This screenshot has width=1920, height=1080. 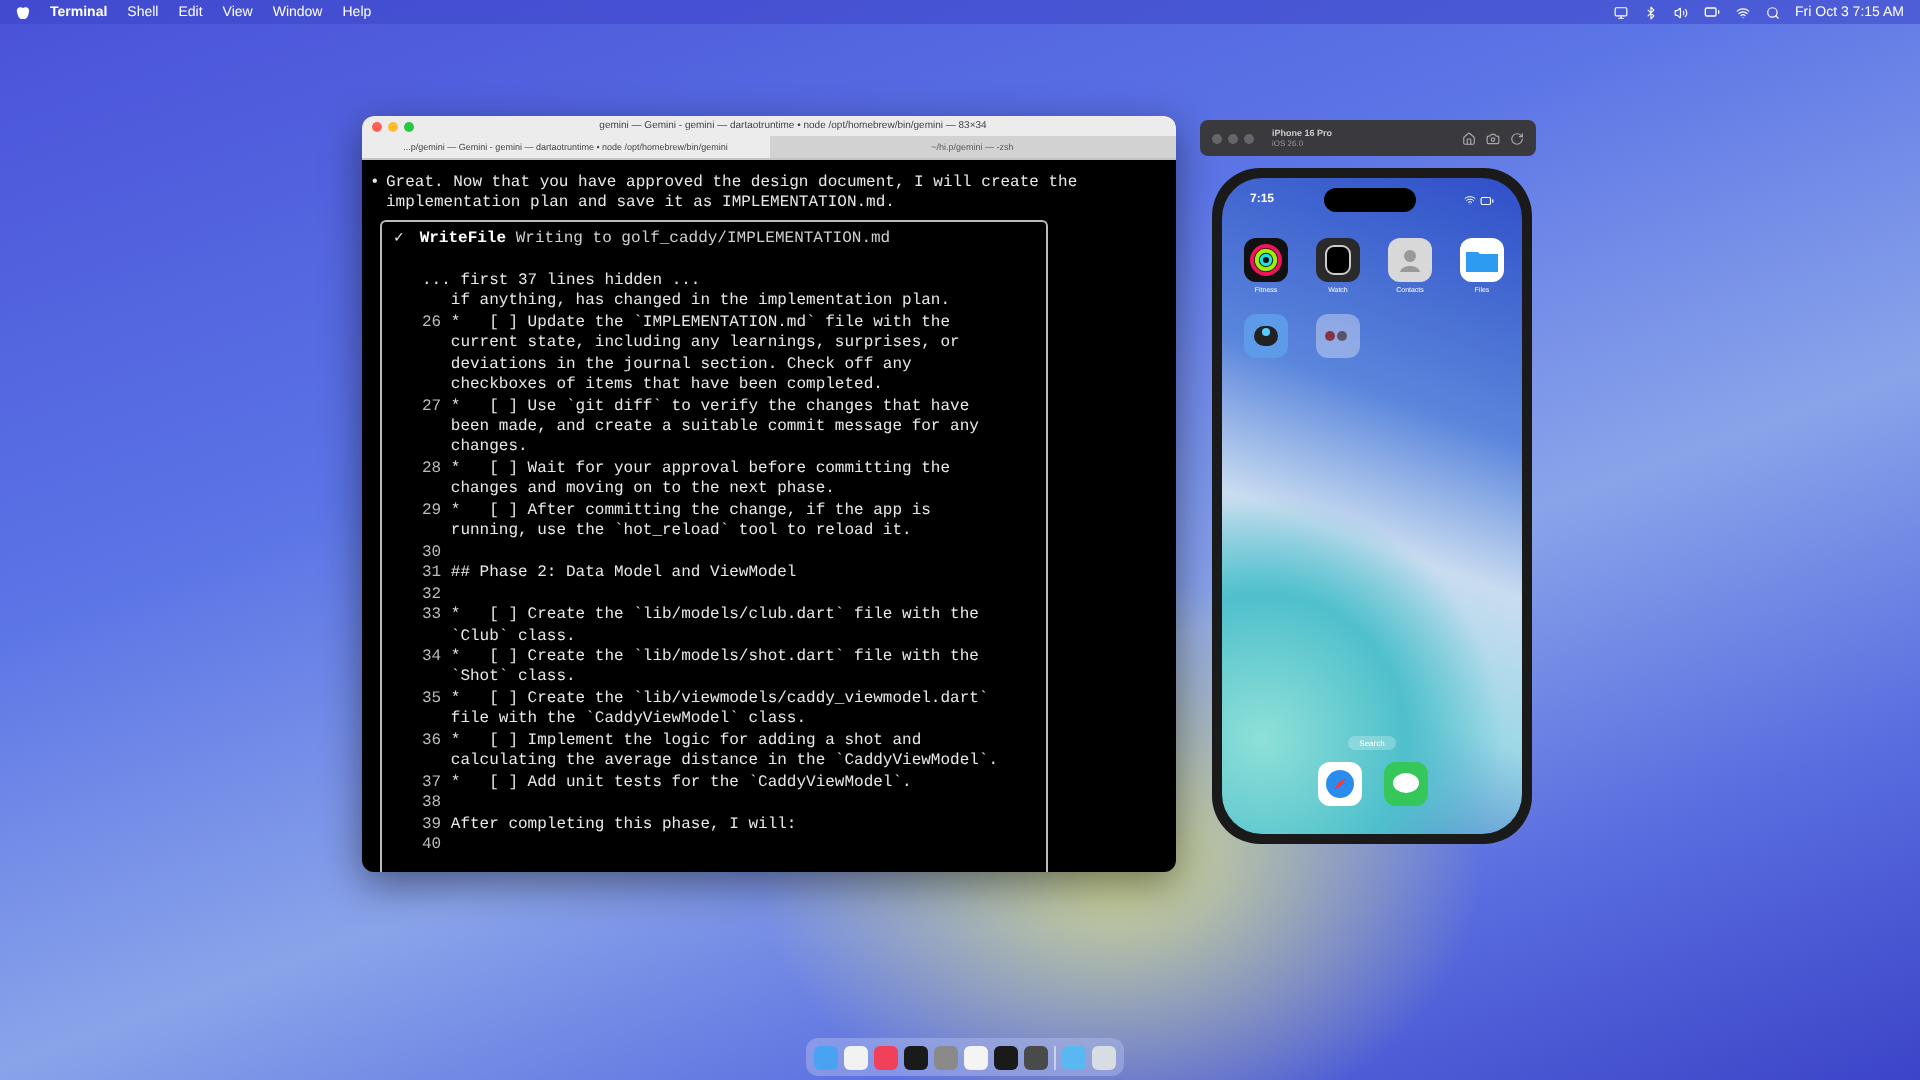 What do you see at coordinates (623, 826) in the screenshot?
I see `file-line-text: After completing this phase, I will:` at bounding box center [623, 826].